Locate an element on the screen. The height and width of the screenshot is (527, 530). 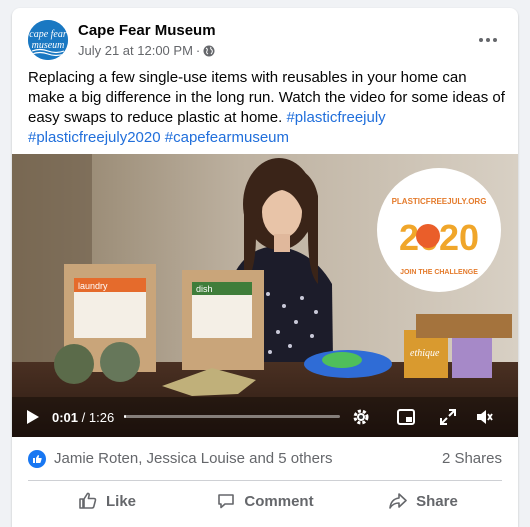
comment-button: Comment is located at coordinates (265, 501).